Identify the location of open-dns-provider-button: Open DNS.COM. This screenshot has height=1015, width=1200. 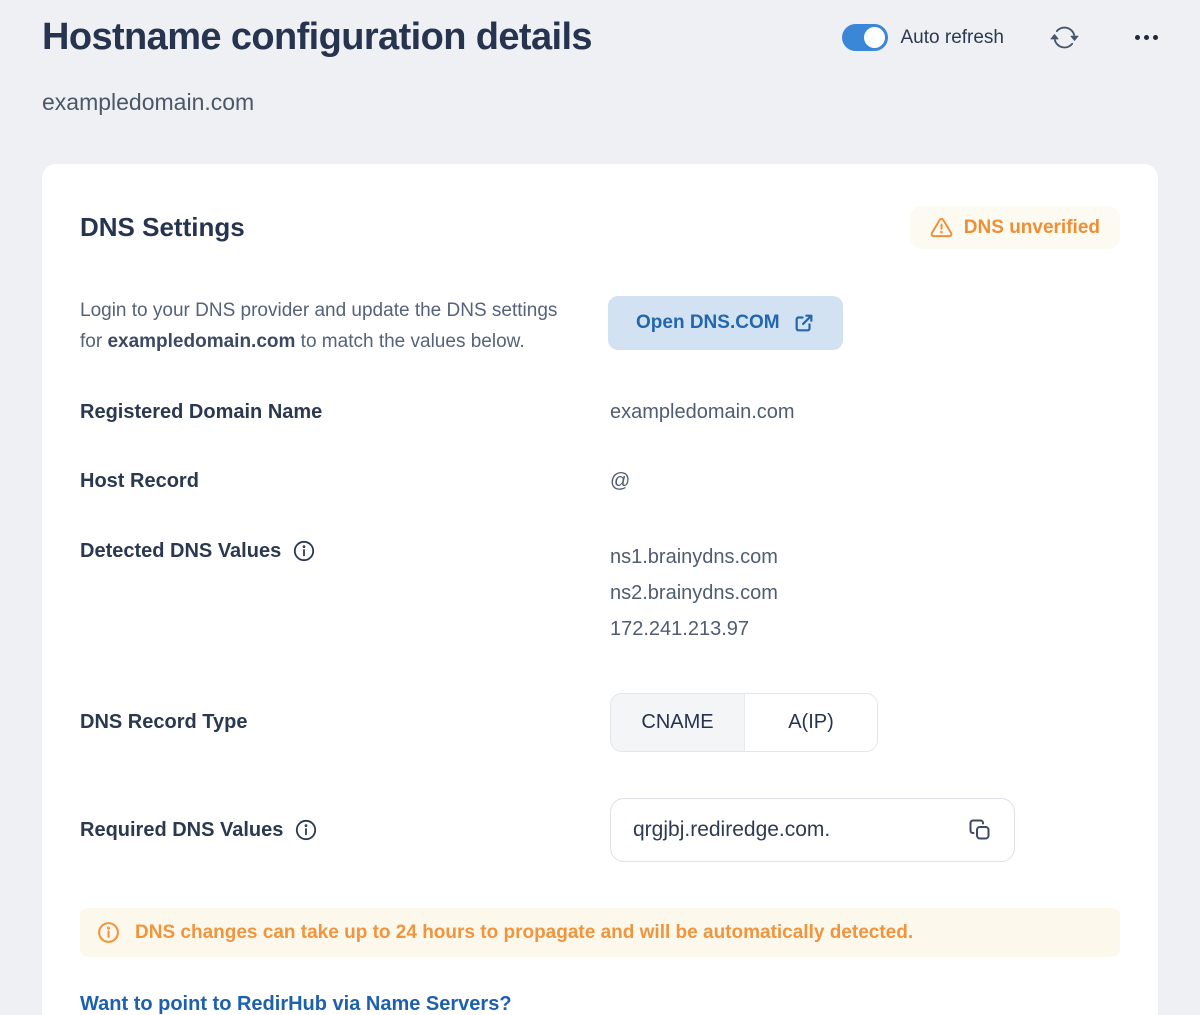
(725, 323).